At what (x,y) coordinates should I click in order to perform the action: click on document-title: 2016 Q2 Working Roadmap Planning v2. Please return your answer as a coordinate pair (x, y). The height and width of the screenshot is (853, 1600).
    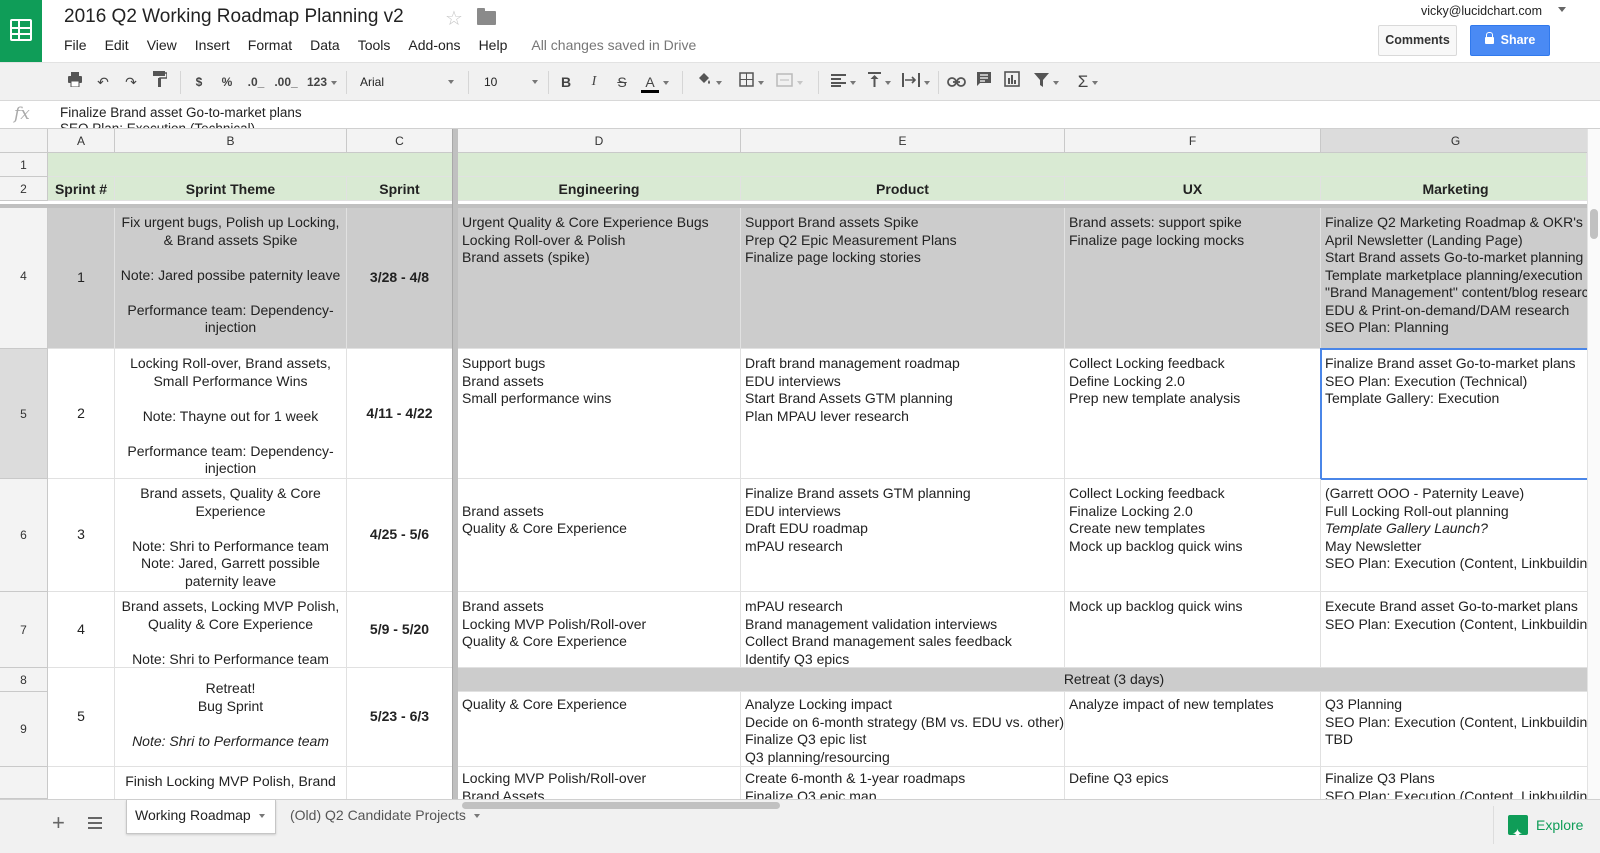
    Looking at the image, I should click on (234, 17).